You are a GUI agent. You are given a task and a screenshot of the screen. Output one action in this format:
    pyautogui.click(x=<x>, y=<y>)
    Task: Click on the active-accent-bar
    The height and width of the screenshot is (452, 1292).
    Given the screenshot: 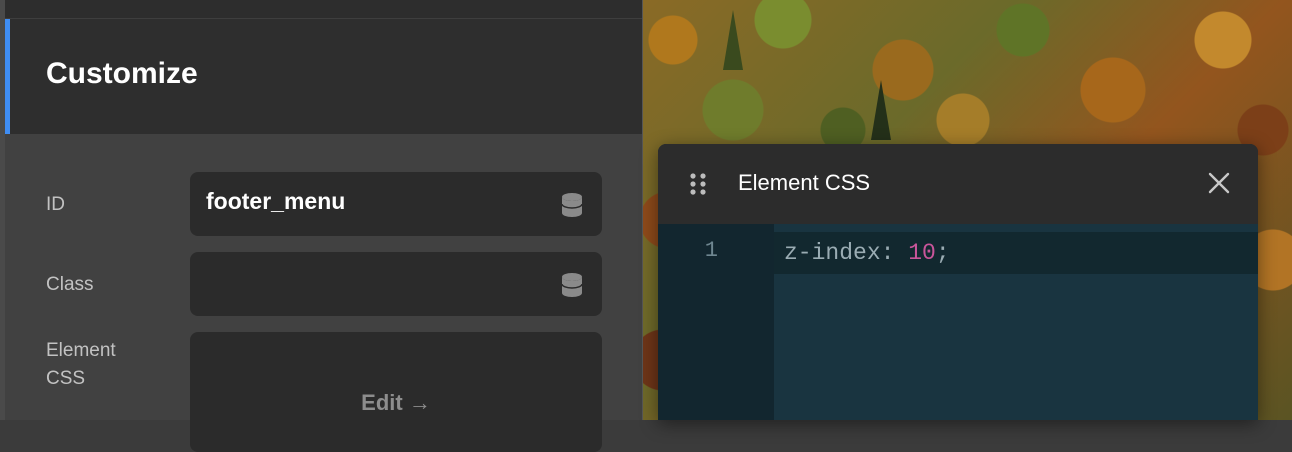 What is the action you would take?
    pyautogui.click(x=7, y=76)
    